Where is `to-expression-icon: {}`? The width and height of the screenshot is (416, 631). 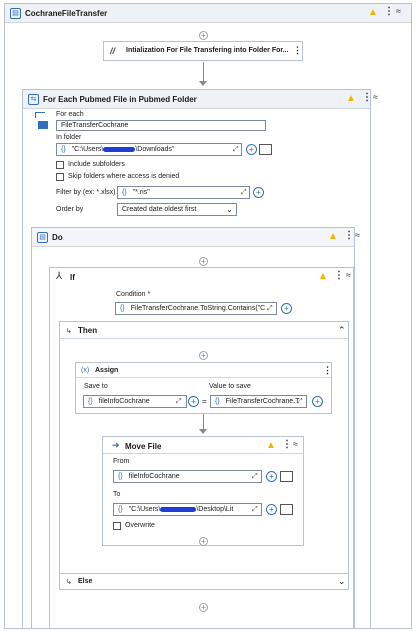
to-expression-icon: {} is located at coordinates (120, 509).